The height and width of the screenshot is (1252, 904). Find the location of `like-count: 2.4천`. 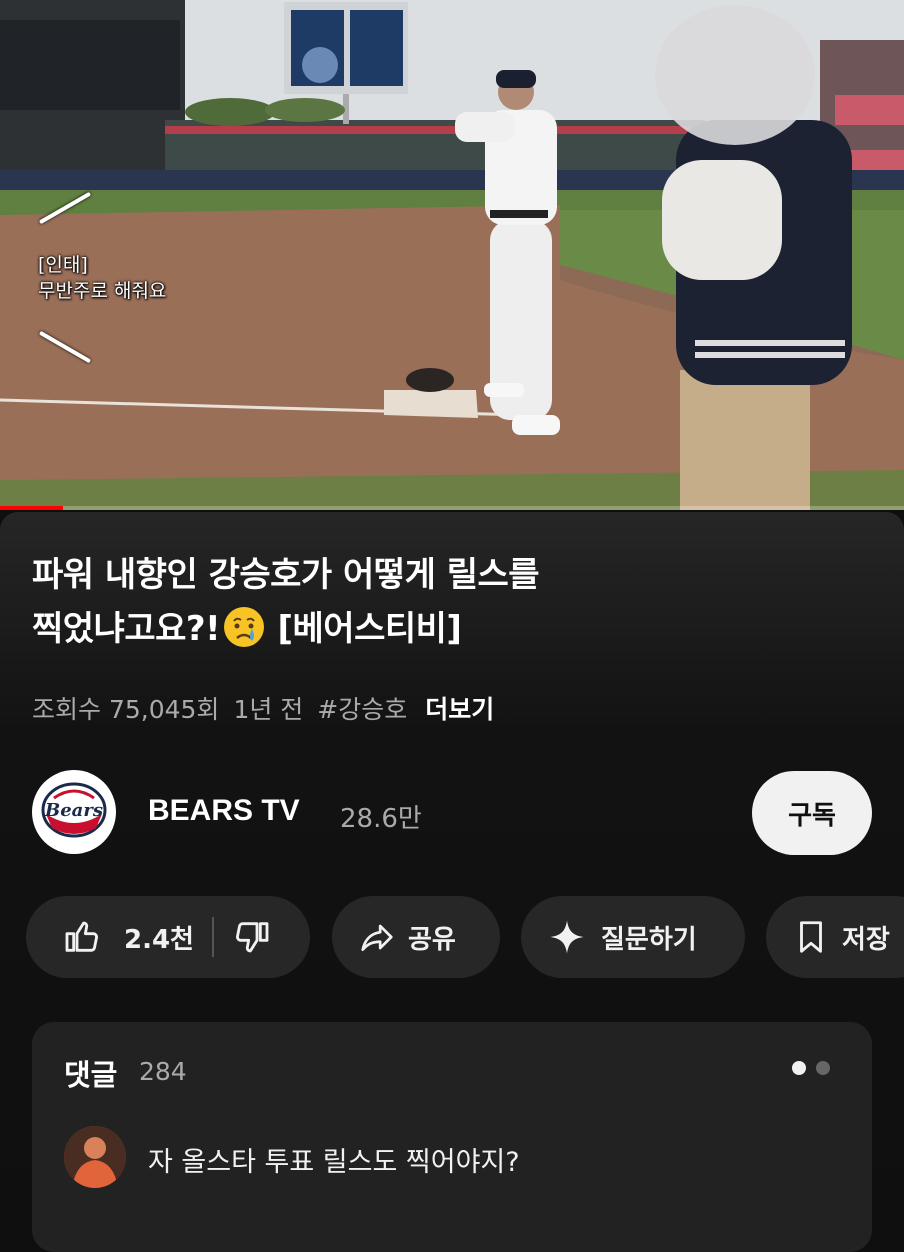

like-count: 2.4천 is located at coordinates (159, 939).